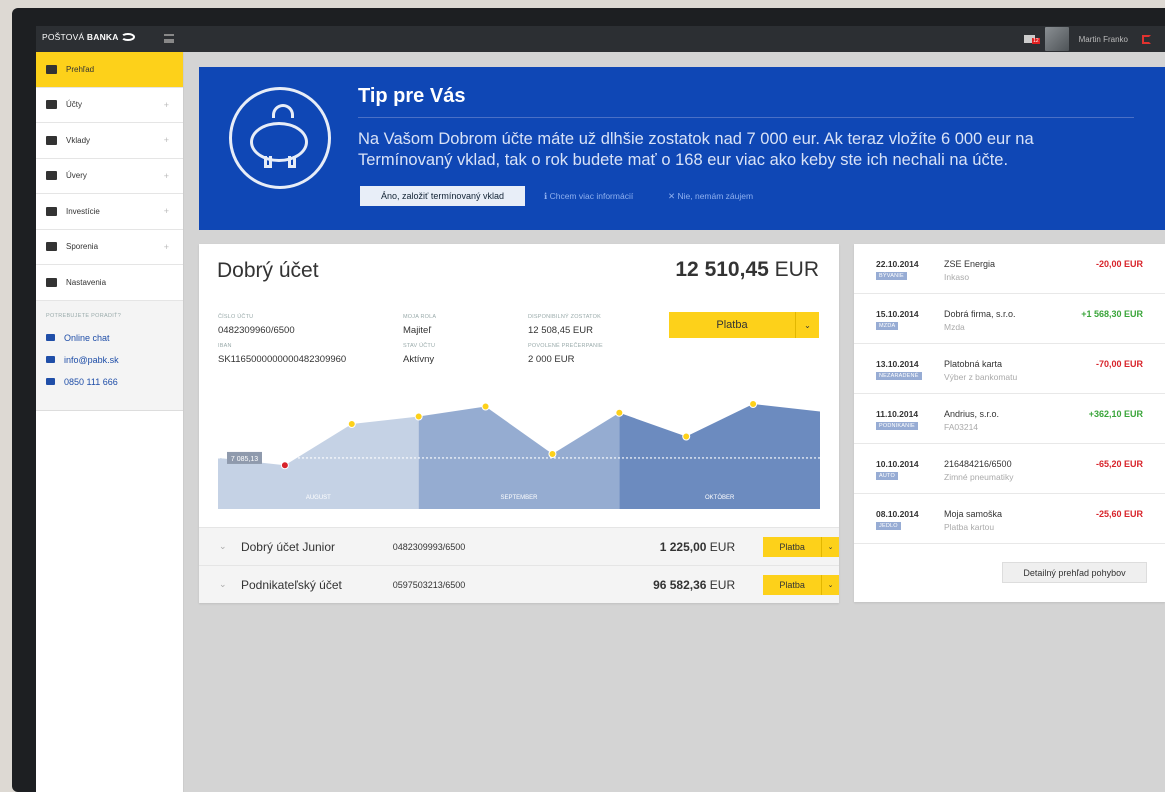 This screenshot has height=792, width=1165. Describe the element at coordinates (897, 264) in the screenshot. I see `transaction-date: 22.10.2014` at that location.